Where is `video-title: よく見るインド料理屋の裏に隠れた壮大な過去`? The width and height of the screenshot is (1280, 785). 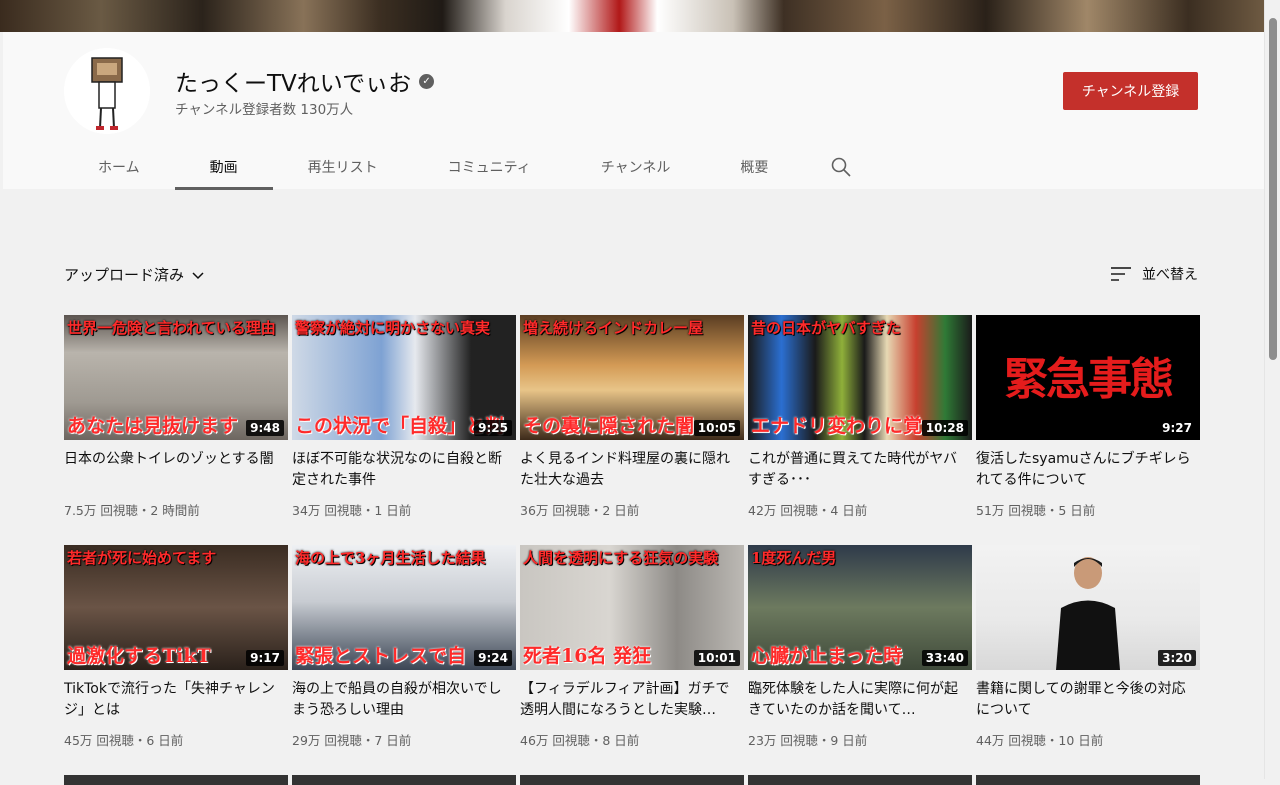
video-title: よく見るインド料理屋の裏に隠れた壮大な過去 is located at coordinates (632, 470).